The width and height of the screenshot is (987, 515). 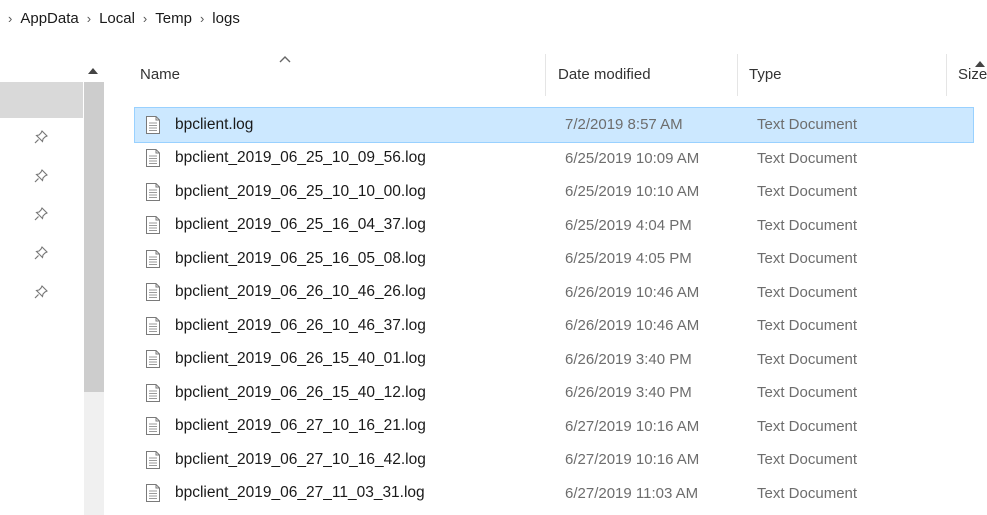 What do you see at coordinates (300, 392) in the screenshot?
I see `file-name: bpclient_2019_06_26_15_40_12.log` at bounding box center [300, 392].